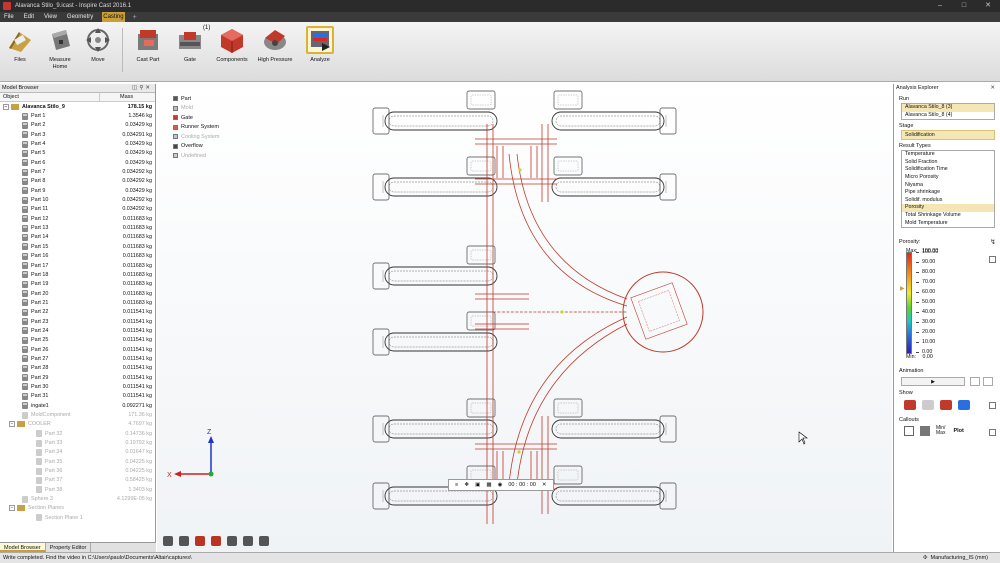 This screenshot has height=563, width=1000. What do you see at coordinates (77, 330) in the screenshot?
I see `tree-row: Part 24 0.011541 kg` at bounding box center [77, 330].